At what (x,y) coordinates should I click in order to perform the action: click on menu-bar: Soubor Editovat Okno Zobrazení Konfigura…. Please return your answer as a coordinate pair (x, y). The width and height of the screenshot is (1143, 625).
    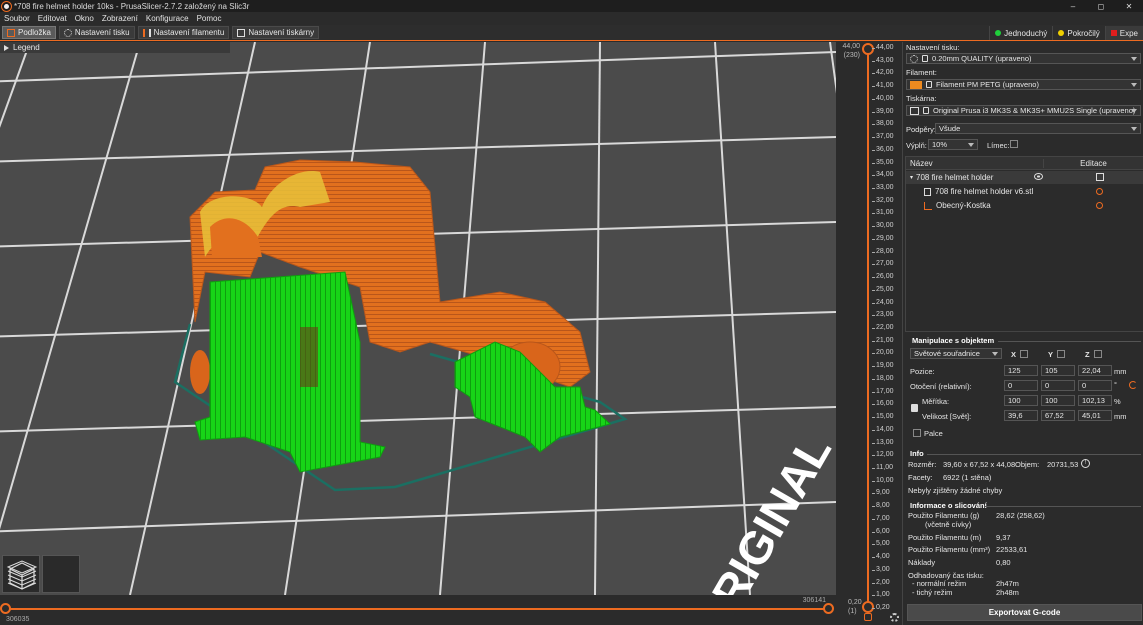
    Looking at the image, I should click on (571, 18).